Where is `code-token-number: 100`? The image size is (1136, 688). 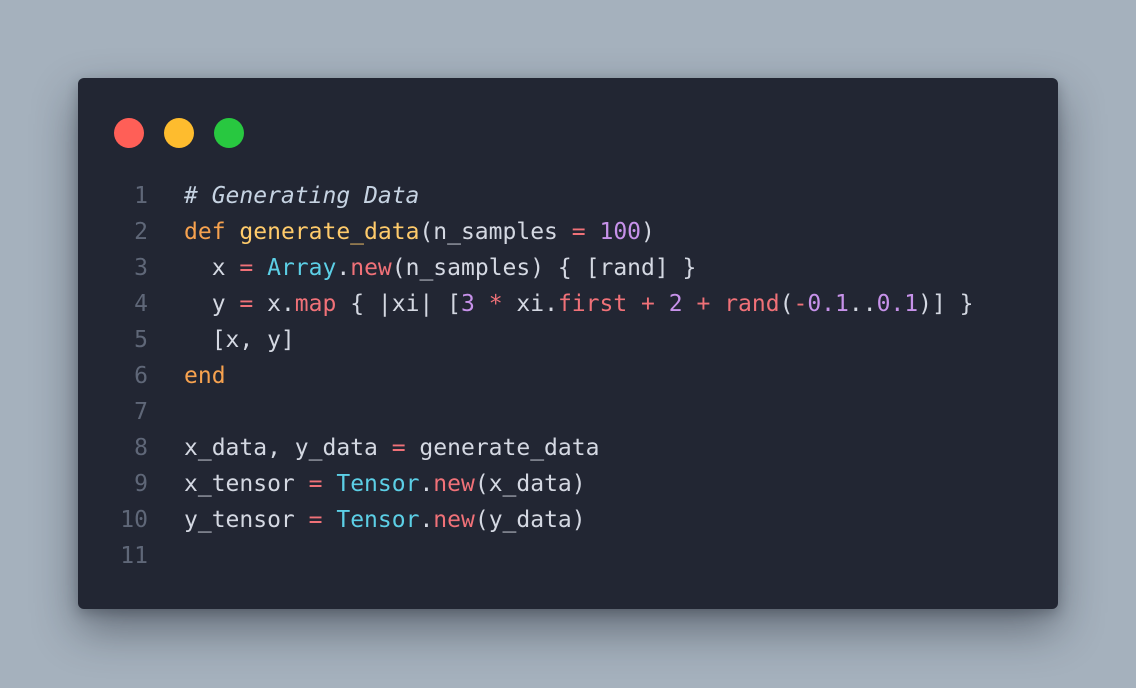 code-token-number: 100 is located at coordinates (620, 232).